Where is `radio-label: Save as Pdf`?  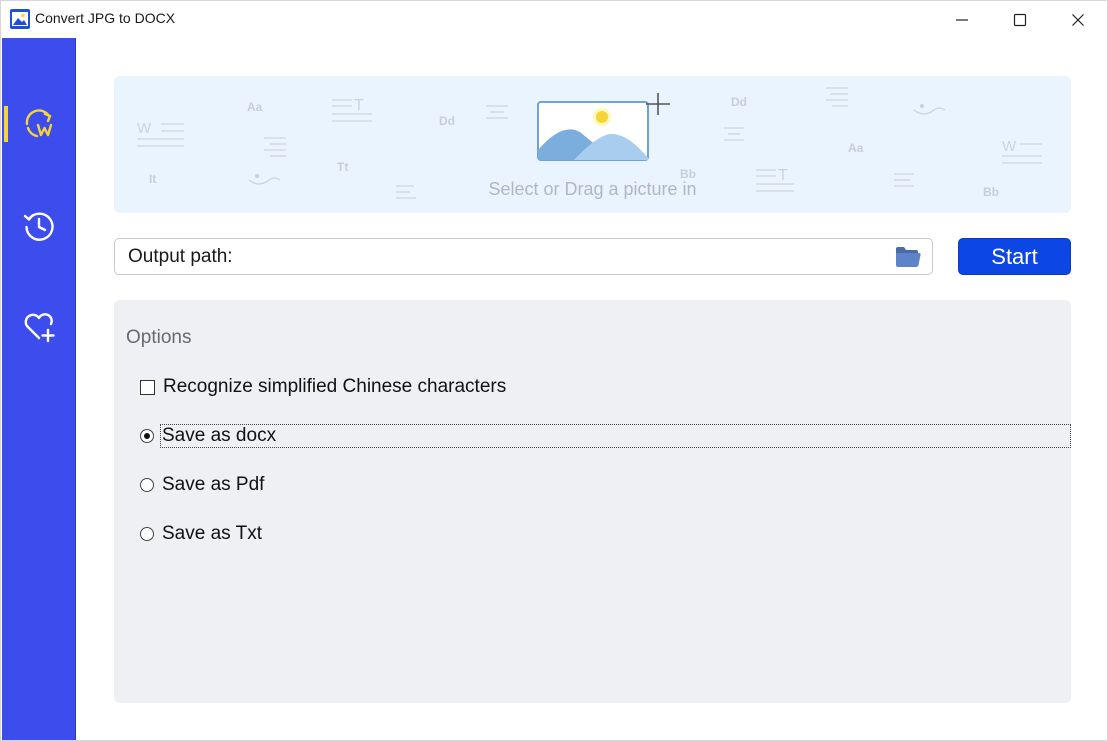
radio-label: Save as Pdf is located at coordinates (213, 484).